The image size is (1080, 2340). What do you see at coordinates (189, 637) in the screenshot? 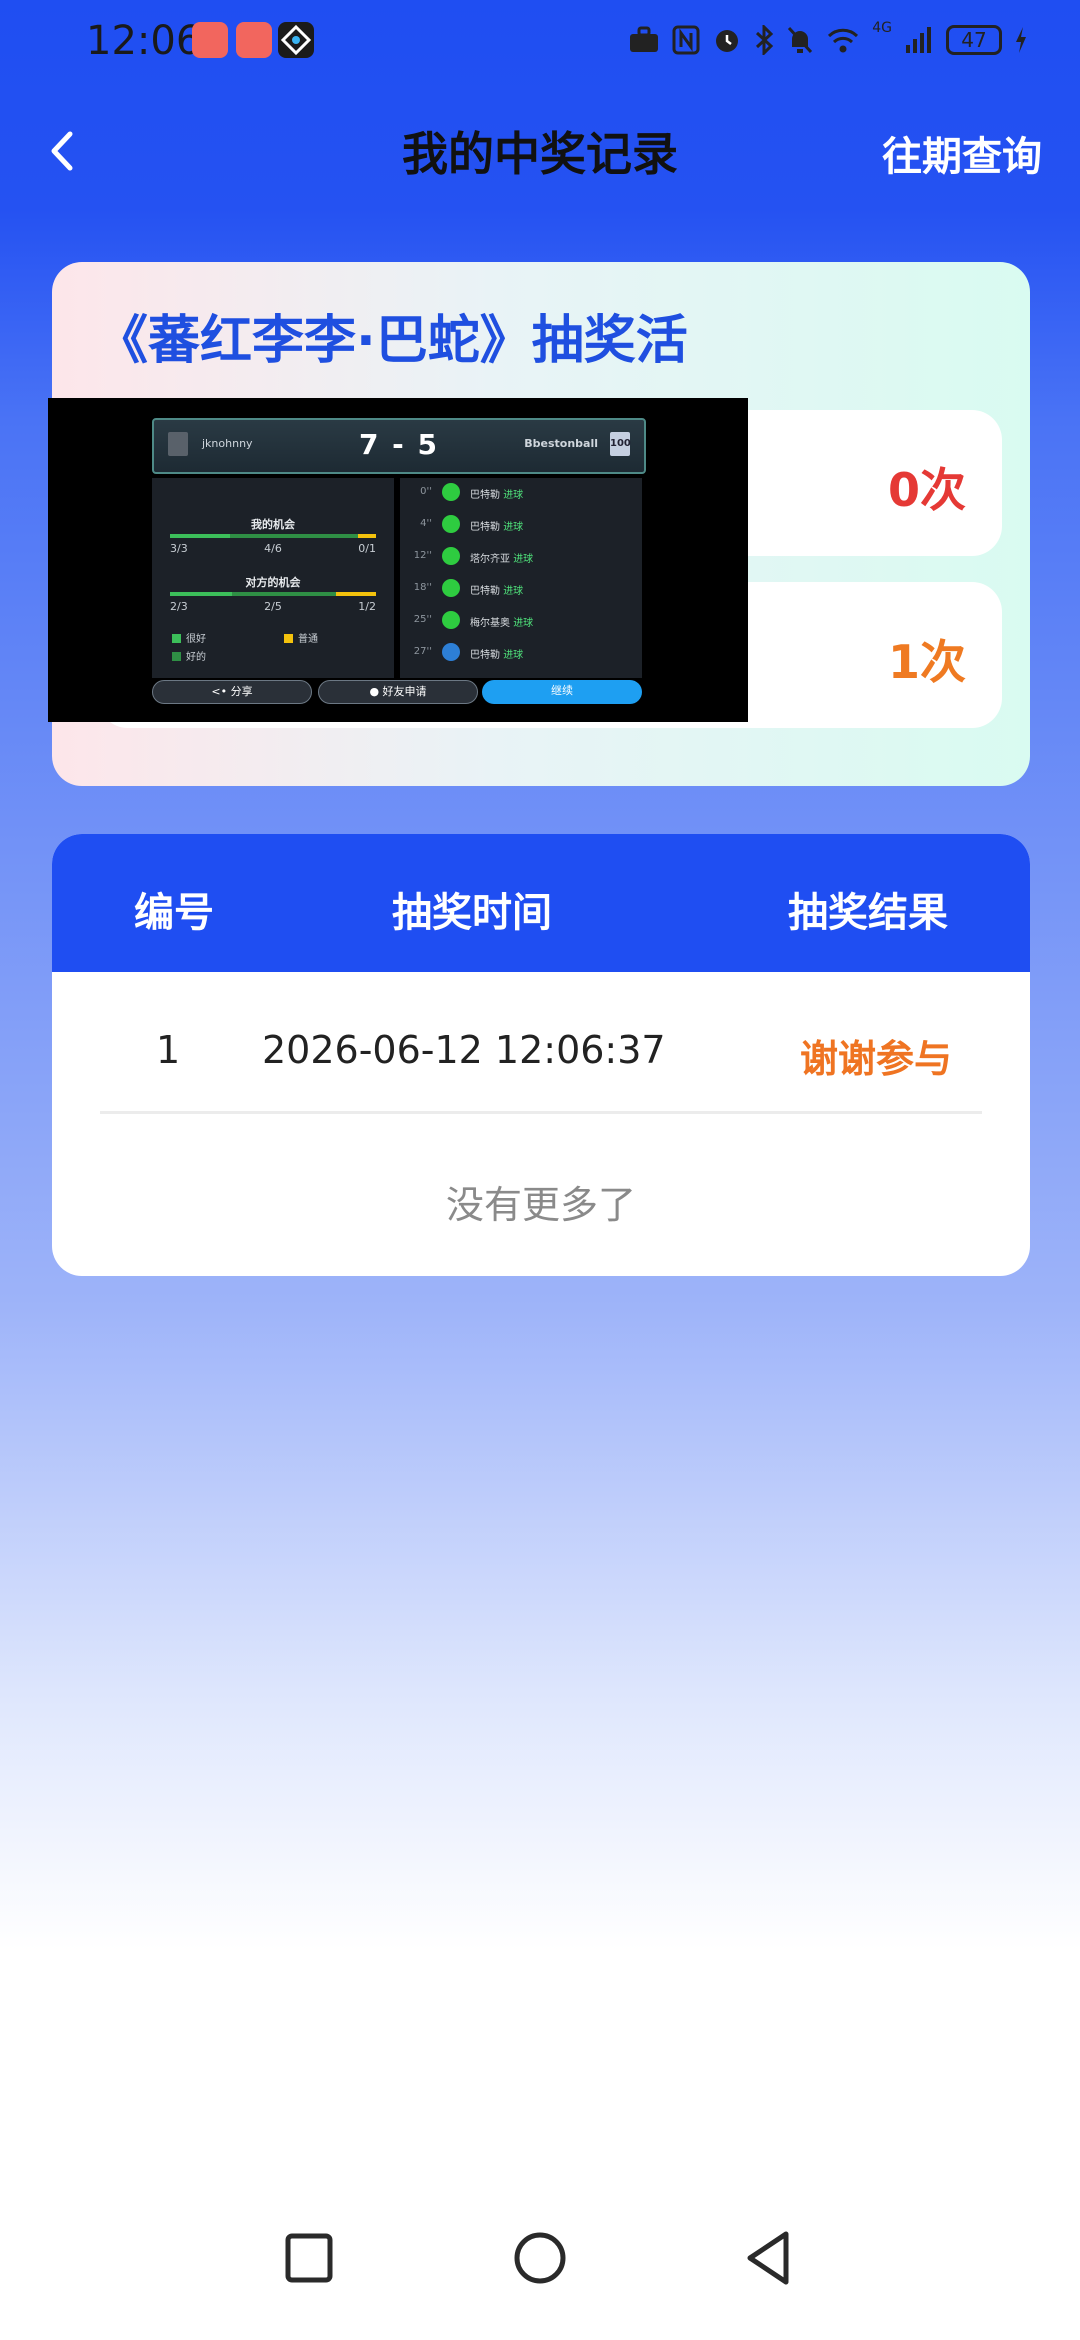
I see `legend-item: 很好` at bounding box center [189, 637].